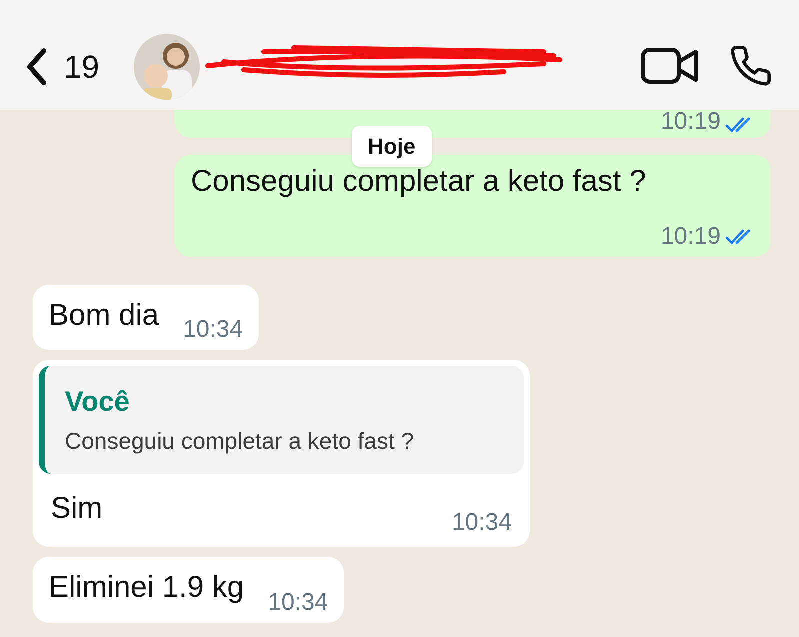  What do you see at coordinates (63, 67) in the screenshot?
I see `back-button: 19` at bounding box center [63, 67].